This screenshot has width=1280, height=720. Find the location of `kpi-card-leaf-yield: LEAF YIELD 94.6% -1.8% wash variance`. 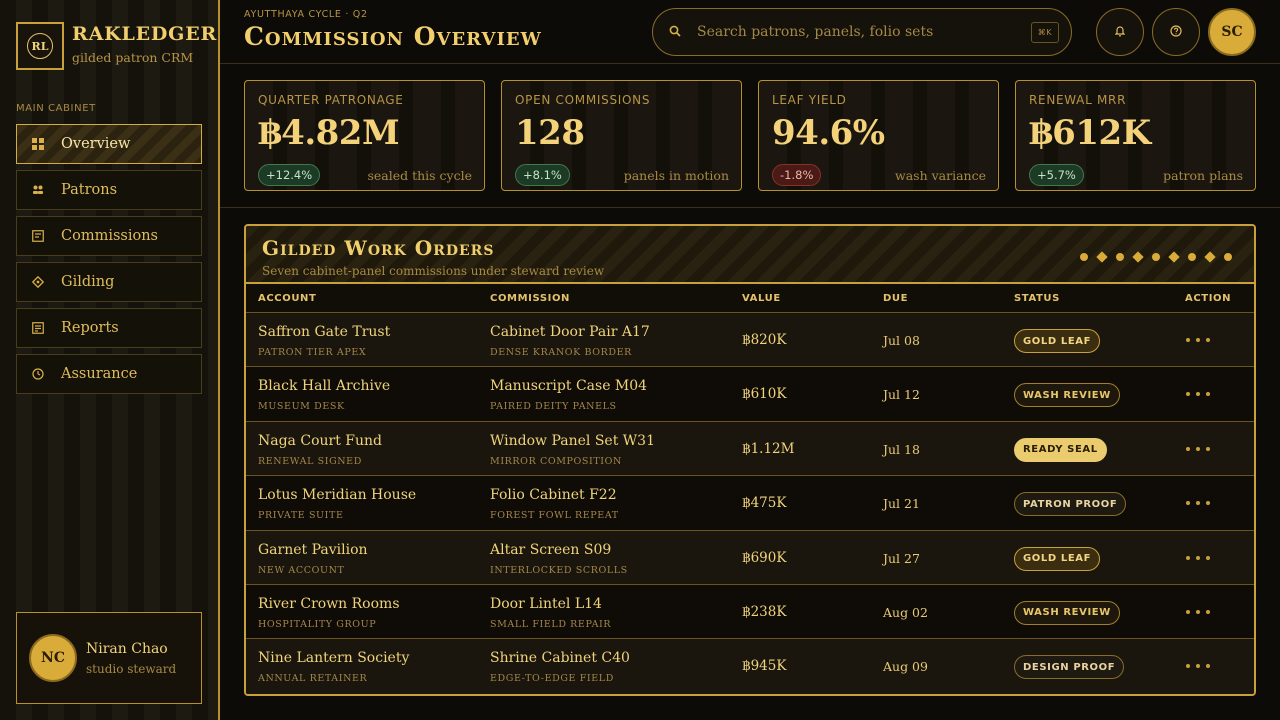

kpi-card-leaf-yield: LEAF YIELD 94.6% -1.8% wash variance is located at coordinates (878, 135).